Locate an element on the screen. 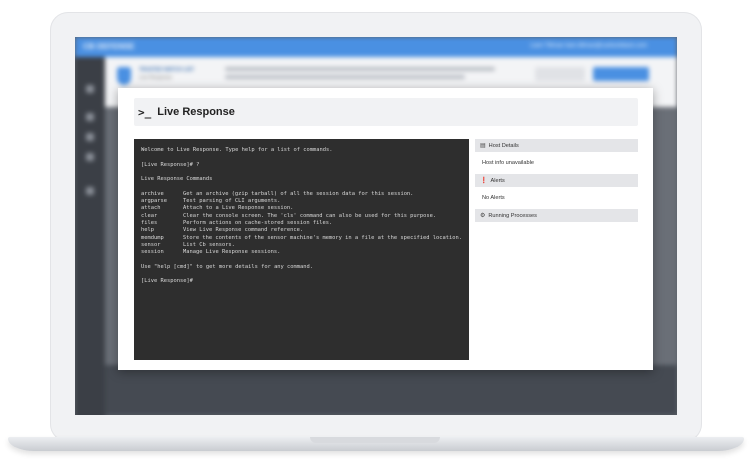  host-details-header: ▤ Host Details is located at coordinates (556, 145).